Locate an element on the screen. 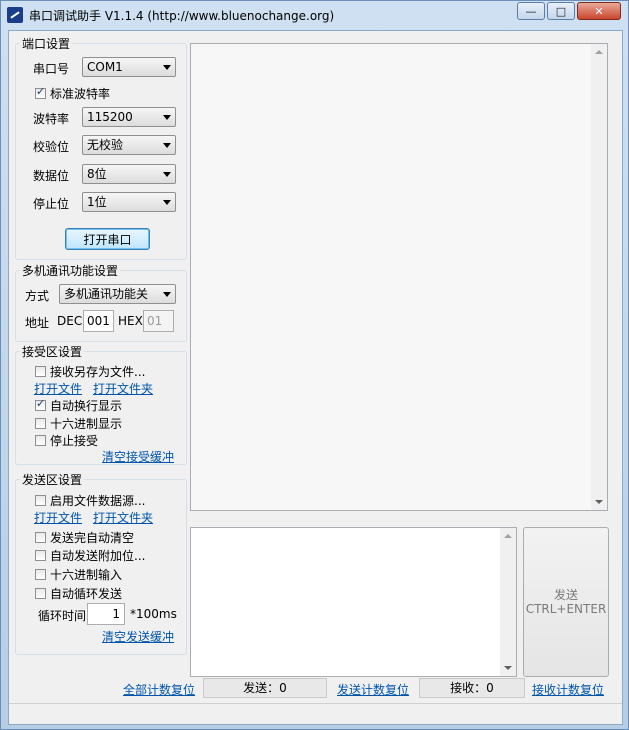 The width and height of the screenshot is (629, 730). reset-send-link: 发送计数复位 is located at coordinates (373, 689).